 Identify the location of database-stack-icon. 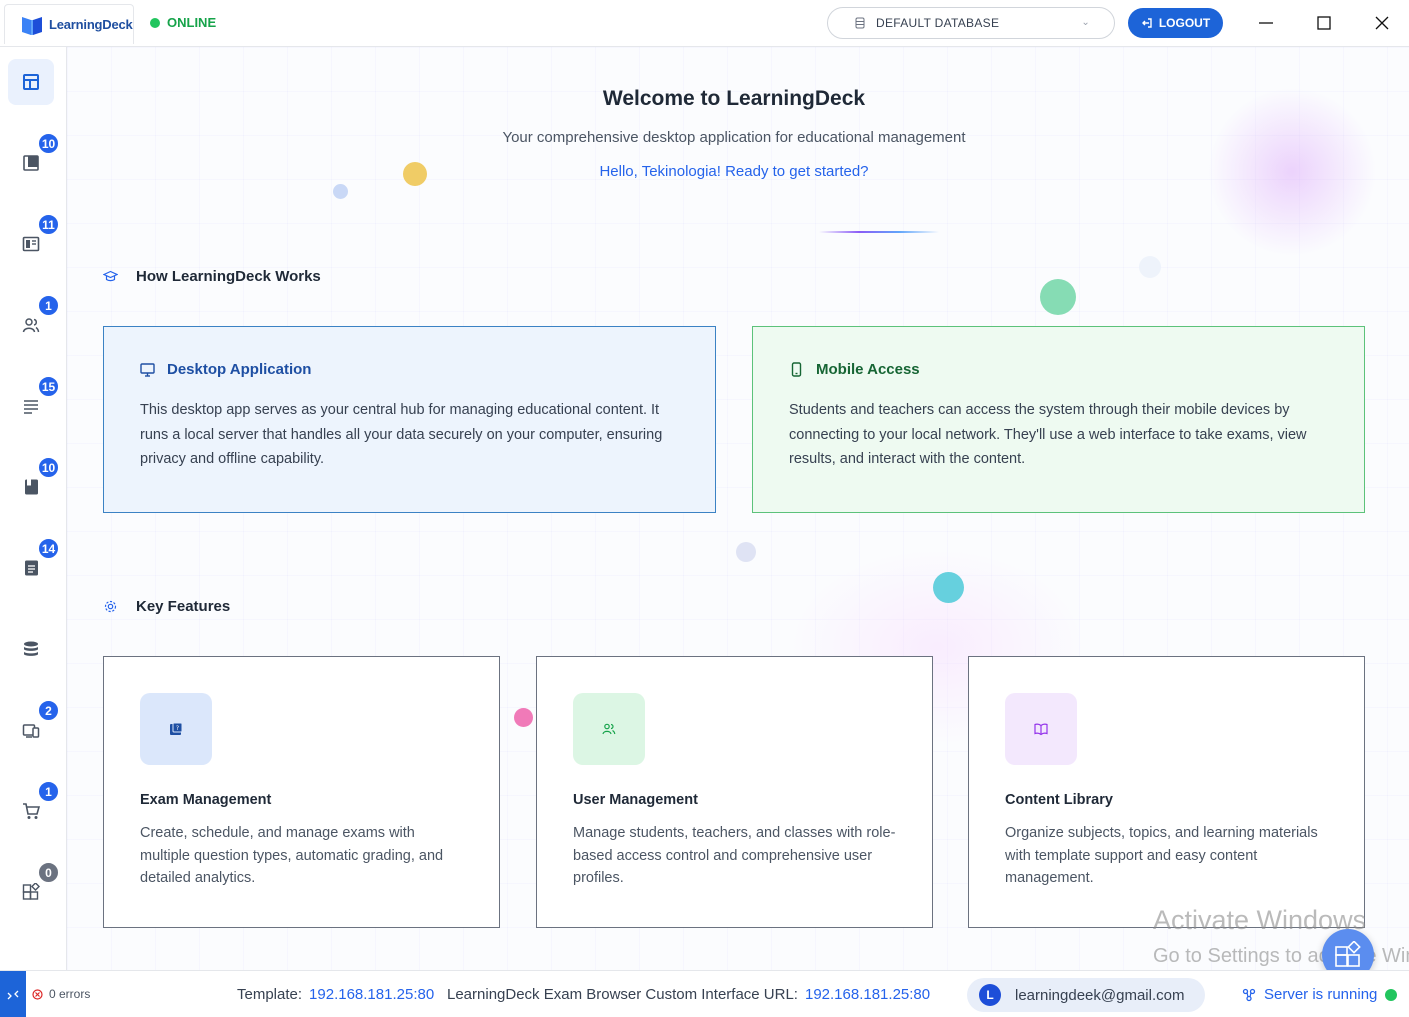
(31, 648).